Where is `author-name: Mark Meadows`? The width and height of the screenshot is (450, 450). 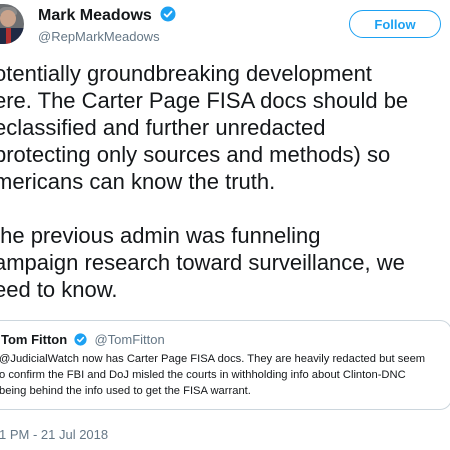
author-name: Mark Meadows is located at coordinates (107, 16).